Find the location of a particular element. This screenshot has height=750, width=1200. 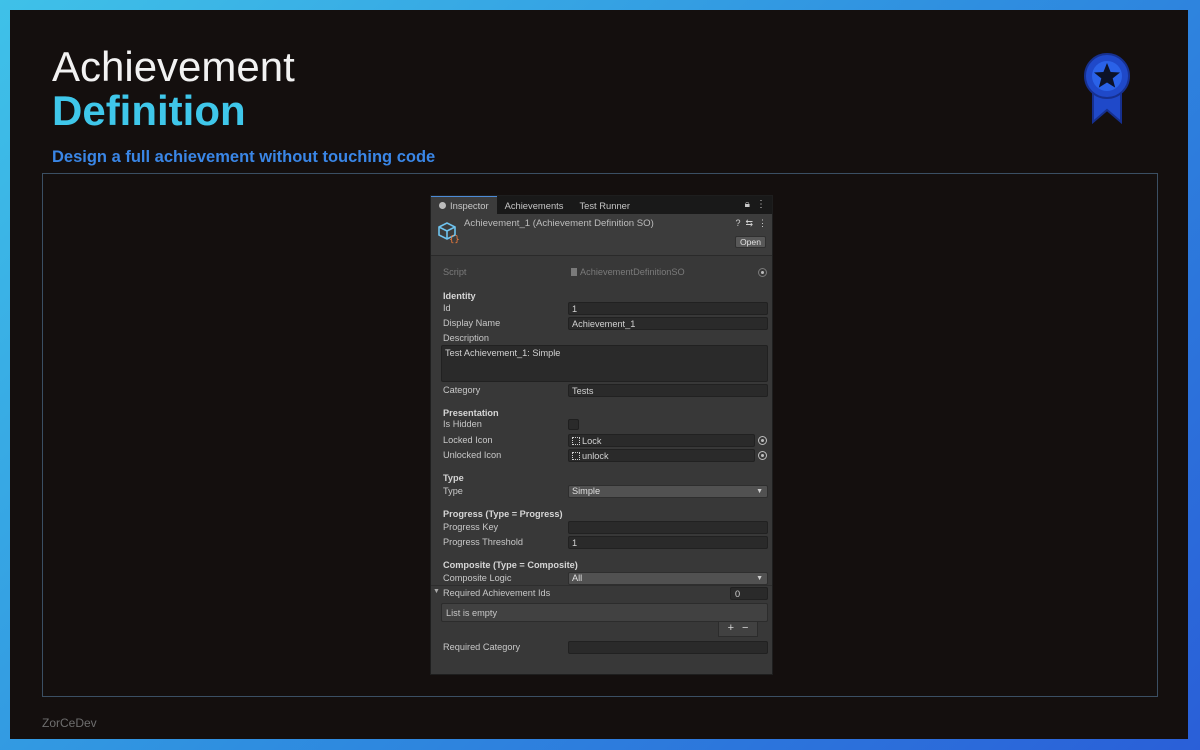

type-label: Type is located at coordinates (453, 491).